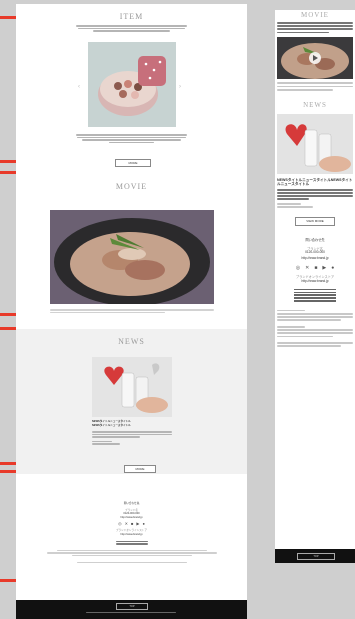 Image resolution: width=355 pixels, height=619 pixels. Describe the element at coordinates (315, 240) in the screenshot. I see `mobile-footer-heading: 問い合わせ先` at that location.